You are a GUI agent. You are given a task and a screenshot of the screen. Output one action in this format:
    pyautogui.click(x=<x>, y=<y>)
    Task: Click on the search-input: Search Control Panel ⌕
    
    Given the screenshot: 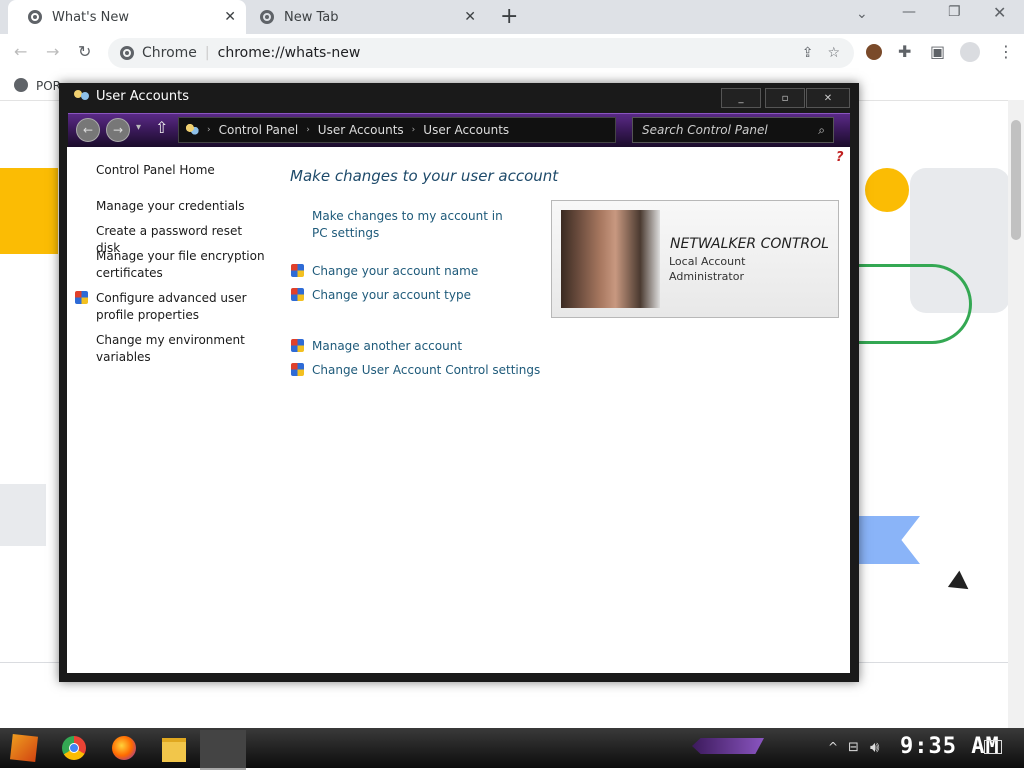 What is the action you would take?
    pyautogui.click(x=733, y=130)
    